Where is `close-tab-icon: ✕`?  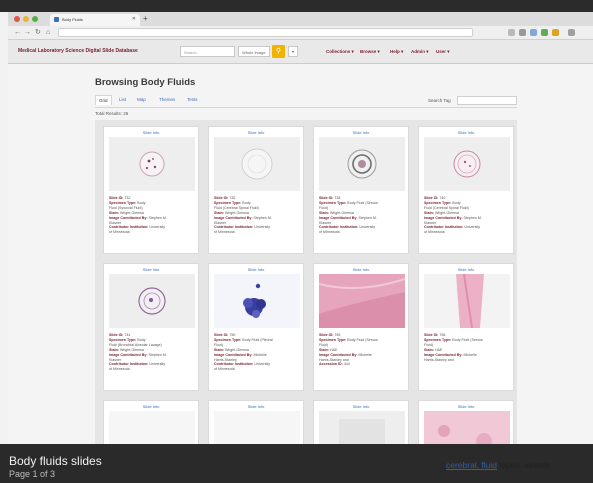
close-tab-icon: ✕ is located at coordinates (134, 19).